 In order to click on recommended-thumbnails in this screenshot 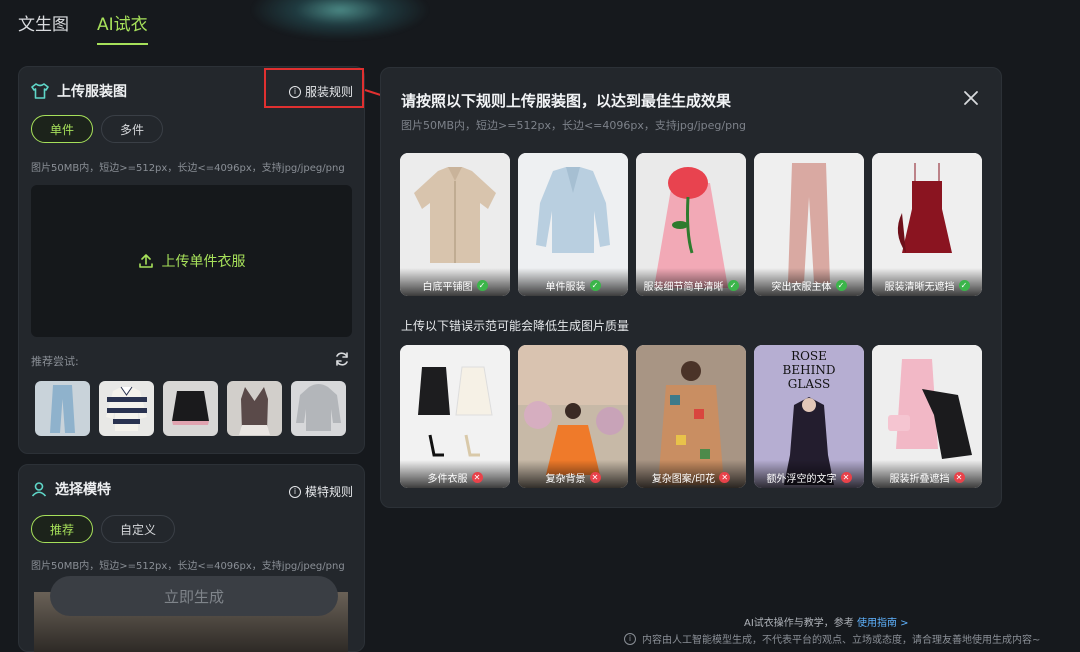, I will do `click(190, 408)`.